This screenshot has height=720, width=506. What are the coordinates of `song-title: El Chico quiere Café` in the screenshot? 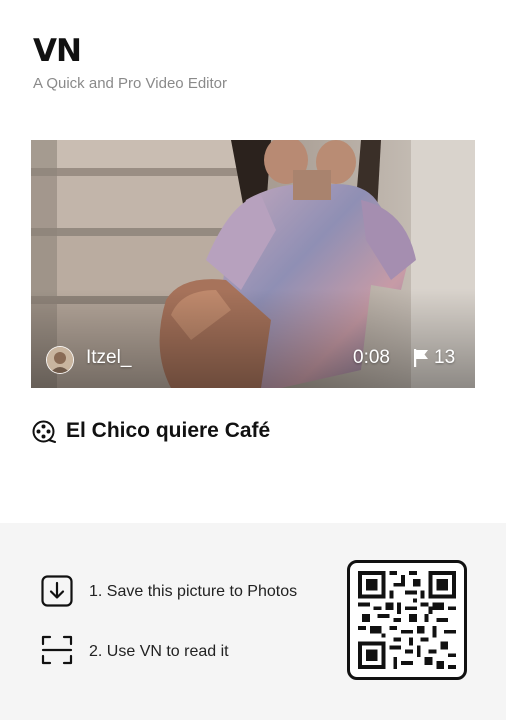 It's located at (168, 431).